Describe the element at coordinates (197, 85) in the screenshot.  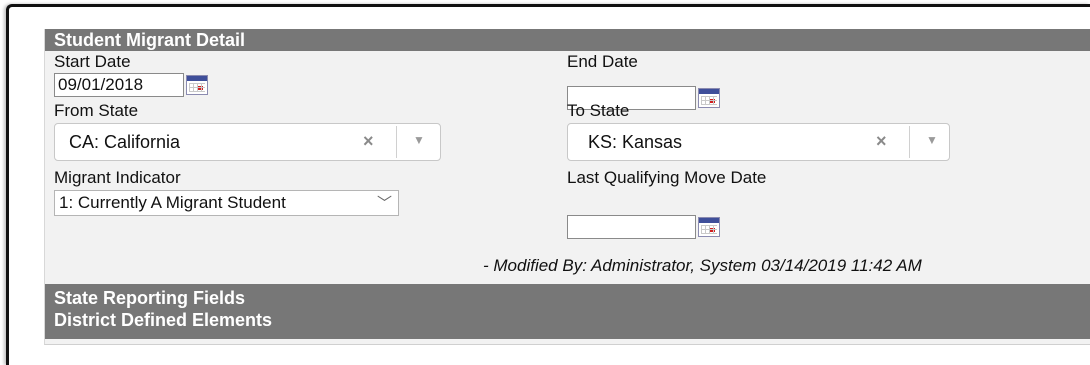
I see `start-date-calendar-icon` at that location.